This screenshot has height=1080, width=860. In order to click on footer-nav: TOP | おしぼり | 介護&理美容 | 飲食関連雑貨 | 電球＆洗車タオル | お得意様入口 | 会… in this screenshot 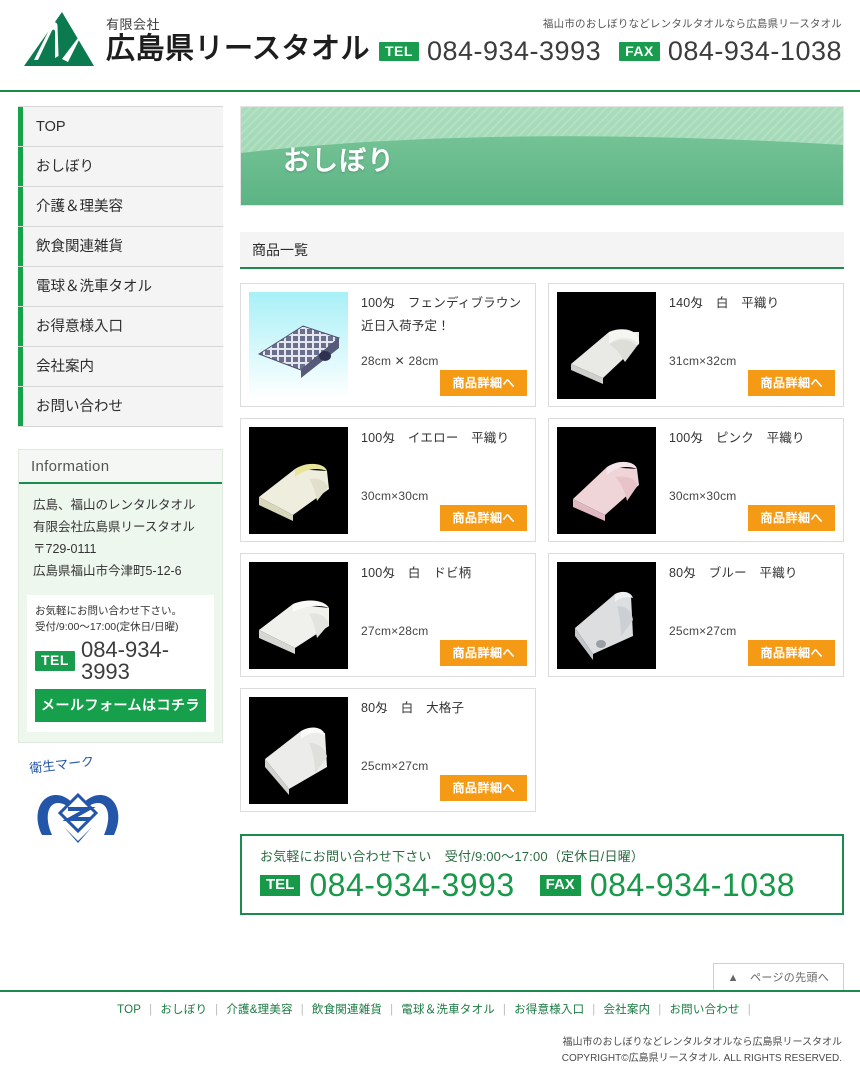, I will do `click(430, 1009)`.